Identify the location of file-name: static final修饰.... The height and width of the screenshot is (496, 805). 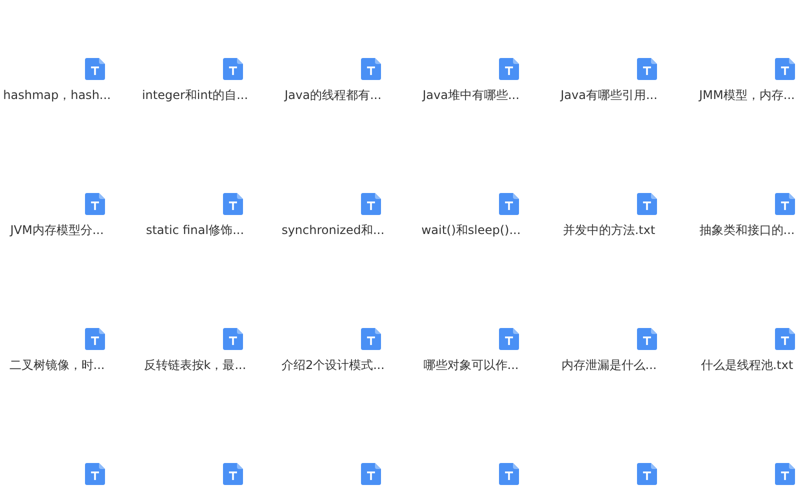
(195, 230).